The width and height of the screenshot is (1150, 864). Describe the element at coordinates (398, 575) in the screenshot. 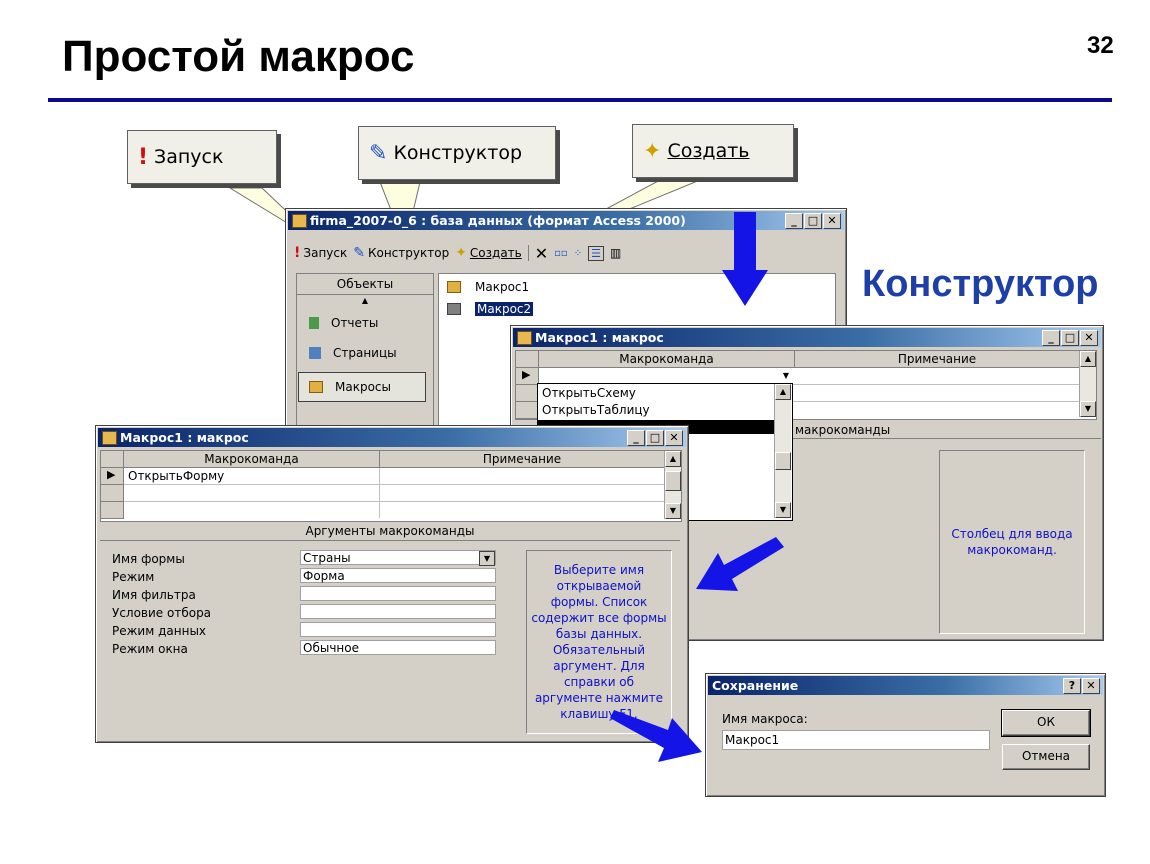

I see `view-input: Форма` at that location.